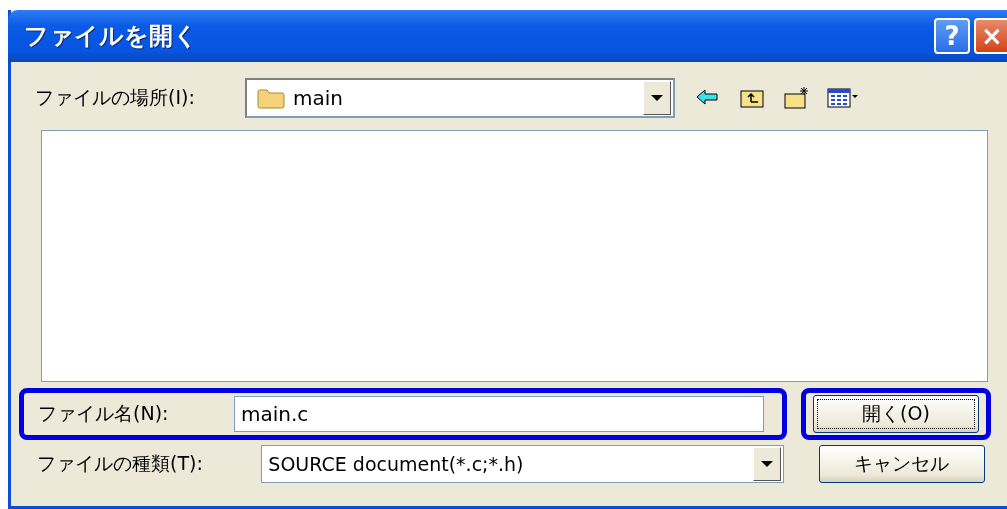 The image size is (1007, 509). What do you see at coordinates (396, 464) in the screenshot?
I see `file-type-value: SOURCE document(*.c;*.h)` at bounding box center [396, 464].